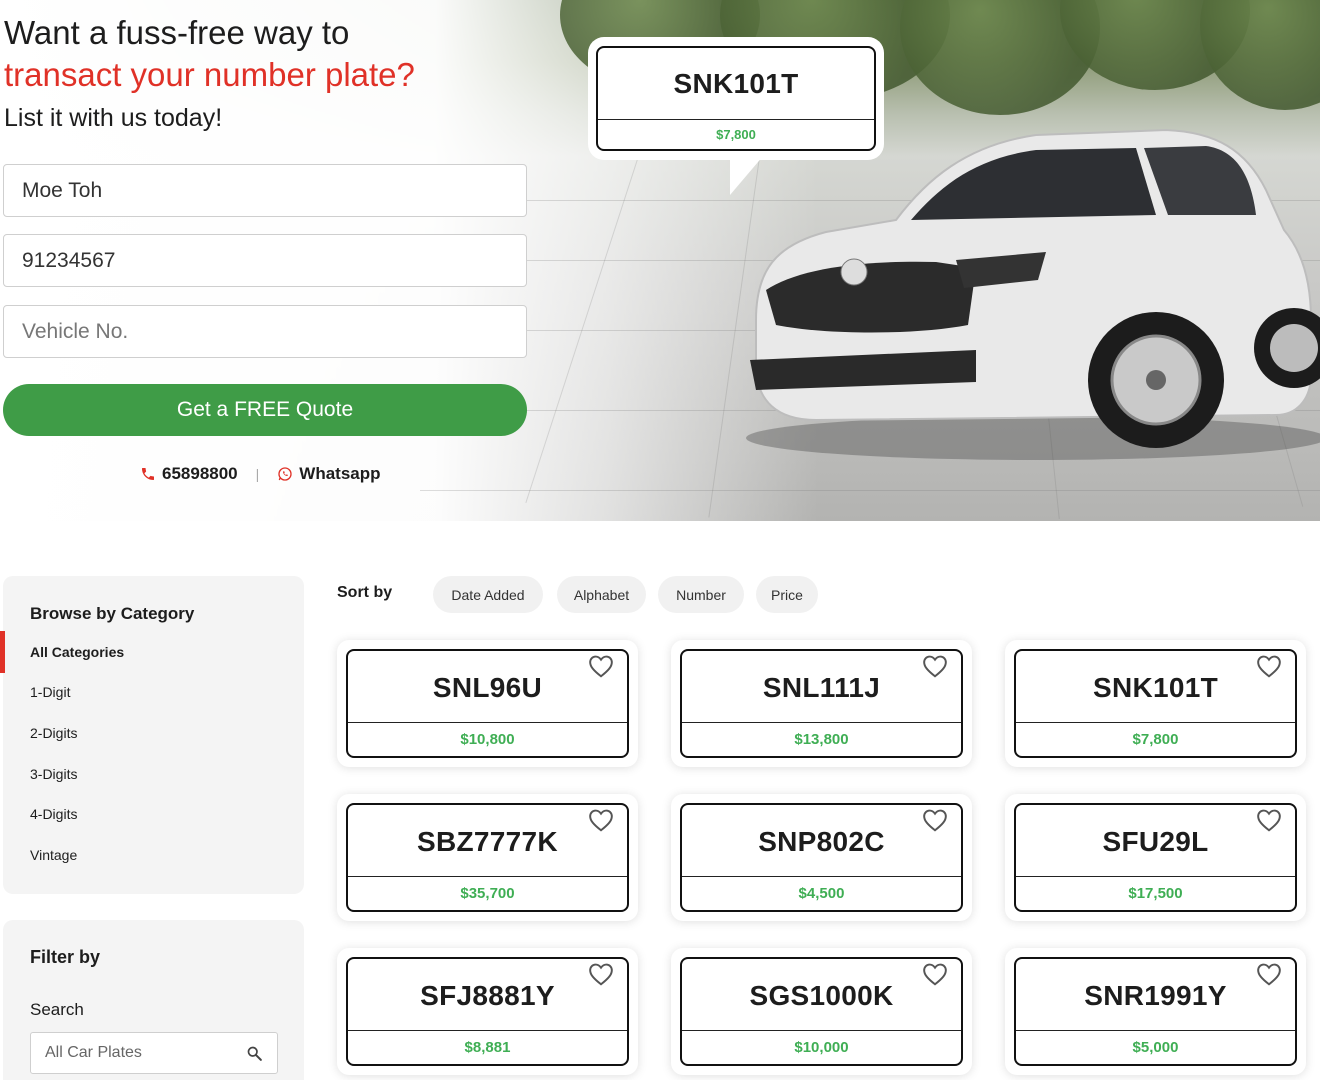  What do you see at coordinates (821, 841) in the screenshot?
I see `plate-number: SNP802C` at bounding box center [821, 841].